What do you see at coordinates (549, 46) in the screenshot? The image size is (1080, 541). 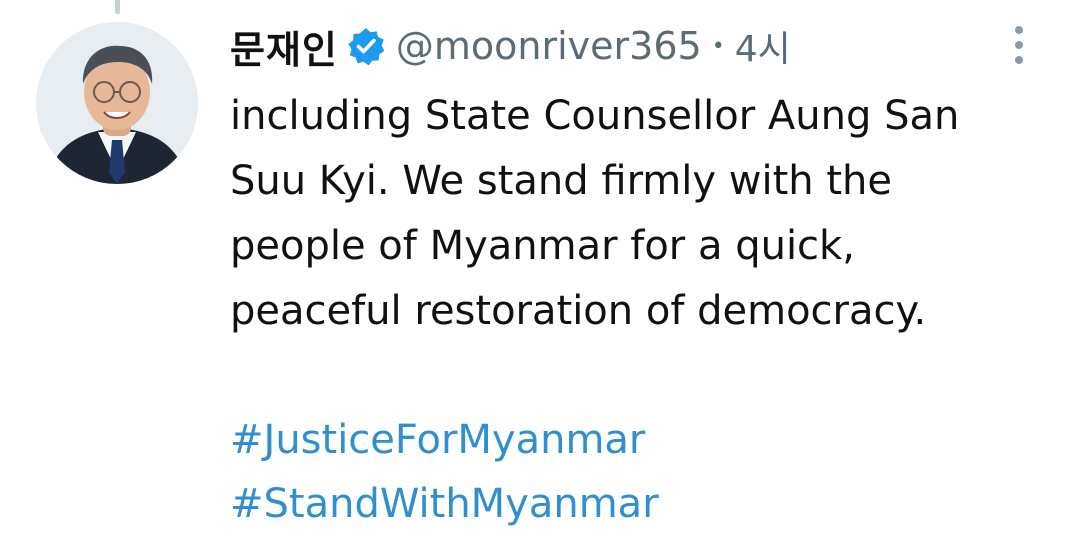 I see `author-handle: @moonriver365` at bounding box center [549, 46].